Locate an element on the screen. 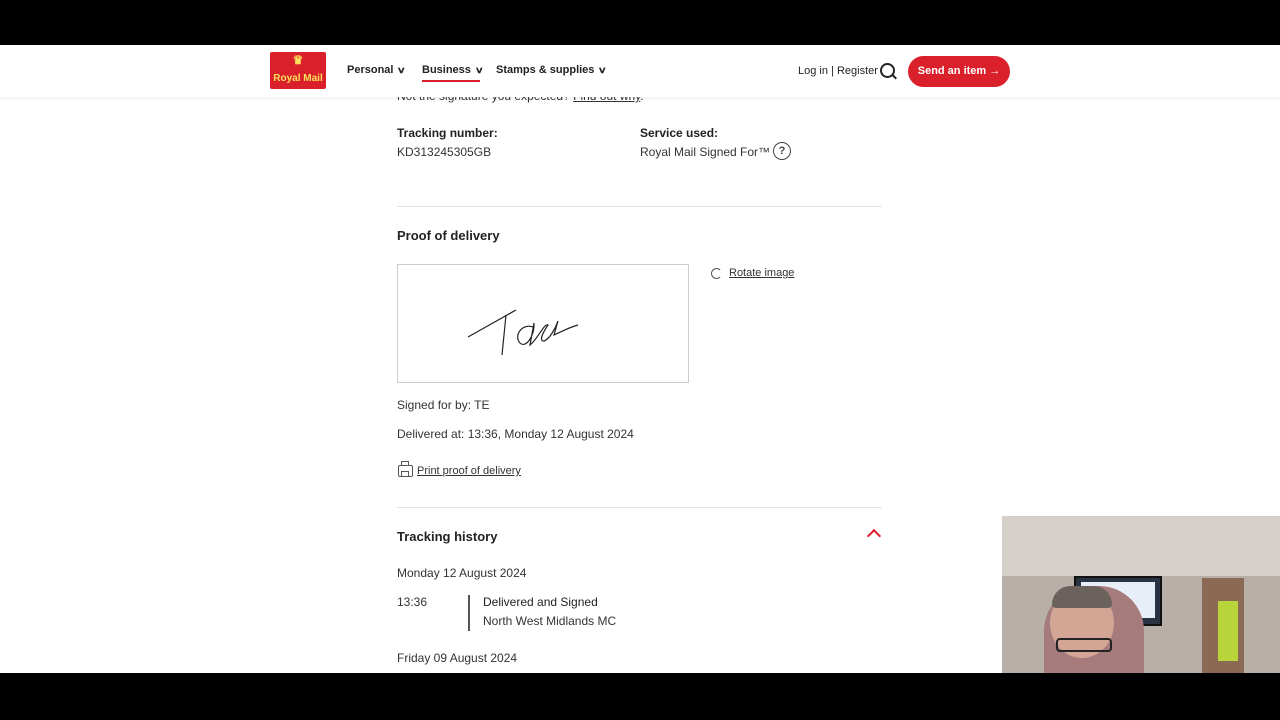 The height and width of the screenshot is (720, 1280). tracking-number-value: KD313245305GB is located at coordinates (444, 152).